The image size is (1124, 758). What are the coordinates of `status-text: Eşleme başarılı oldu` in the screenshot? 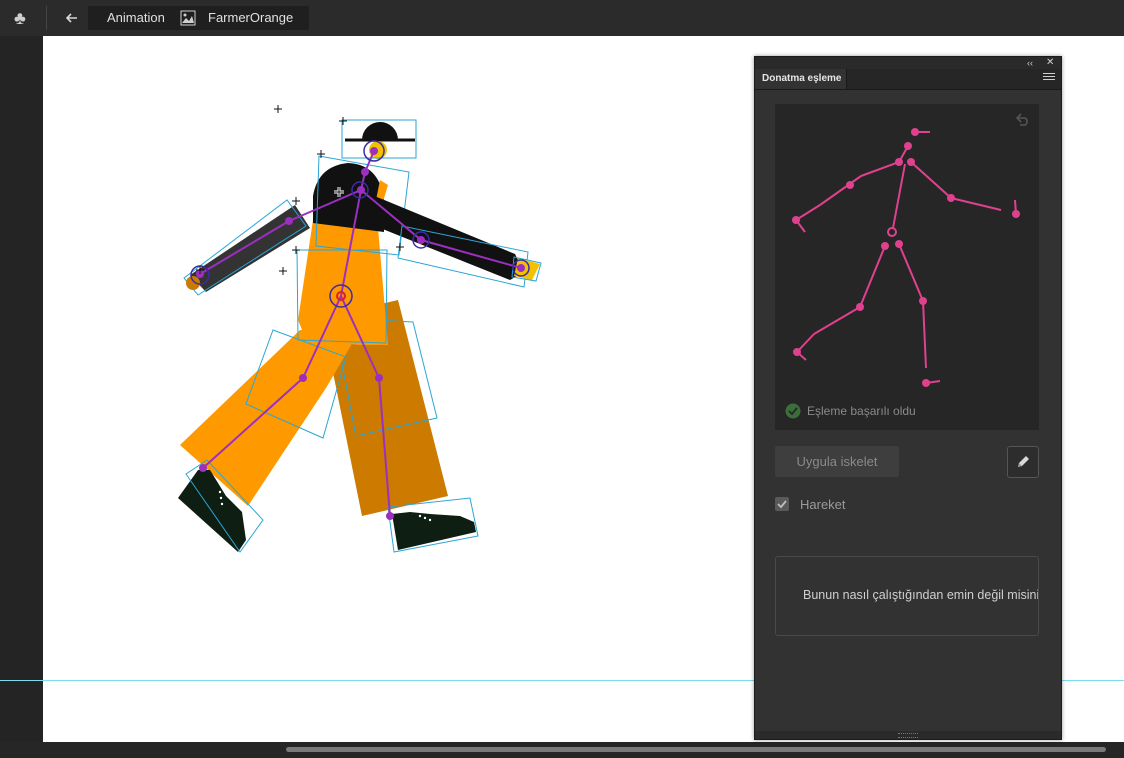 It's located at (861, 411).